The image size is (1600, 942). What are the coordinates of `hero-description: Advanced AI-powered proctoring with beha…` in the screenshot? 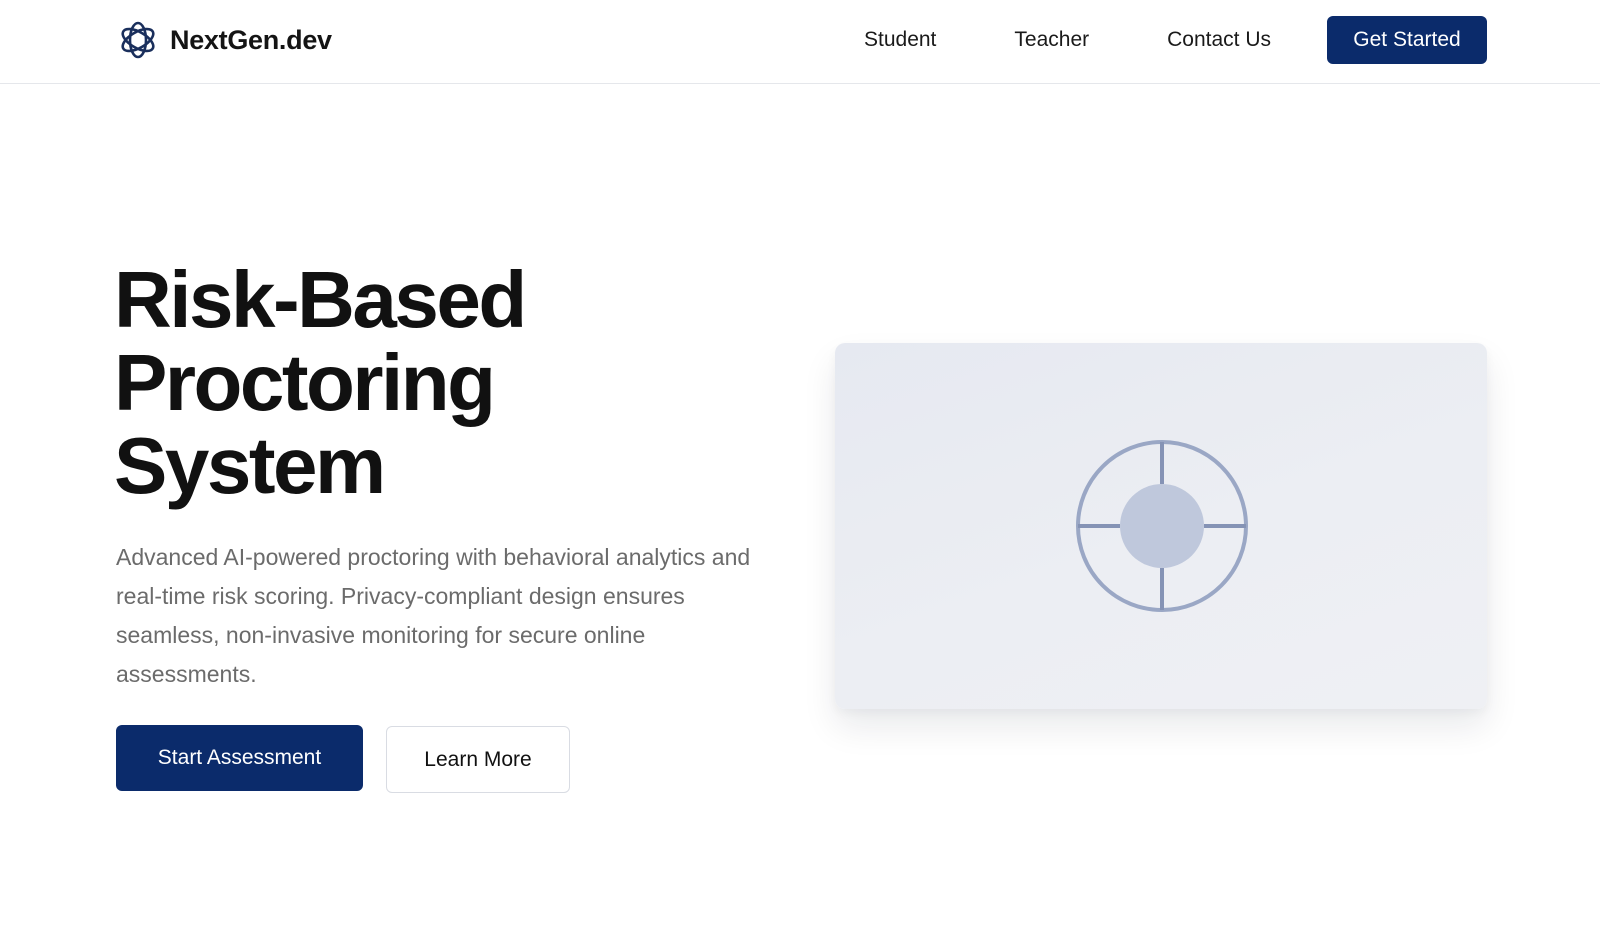 It's located at (433, 615).